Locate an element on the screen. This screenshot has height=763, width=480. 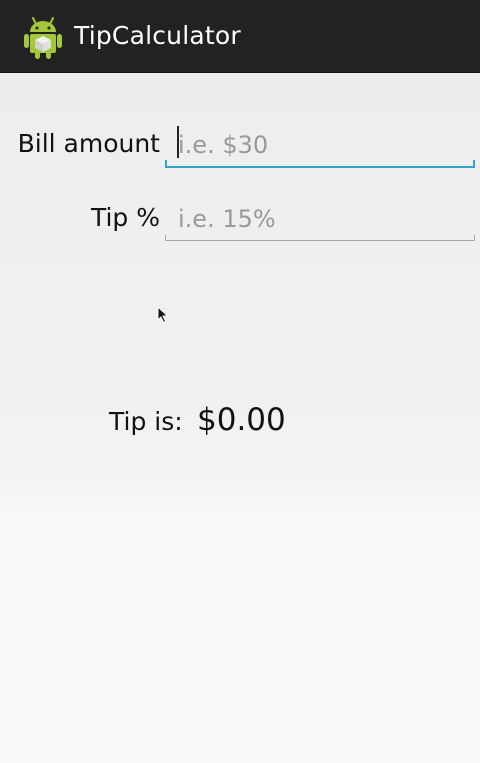
bill-amount-label: Bill amount is located at coordinates (88, 143).